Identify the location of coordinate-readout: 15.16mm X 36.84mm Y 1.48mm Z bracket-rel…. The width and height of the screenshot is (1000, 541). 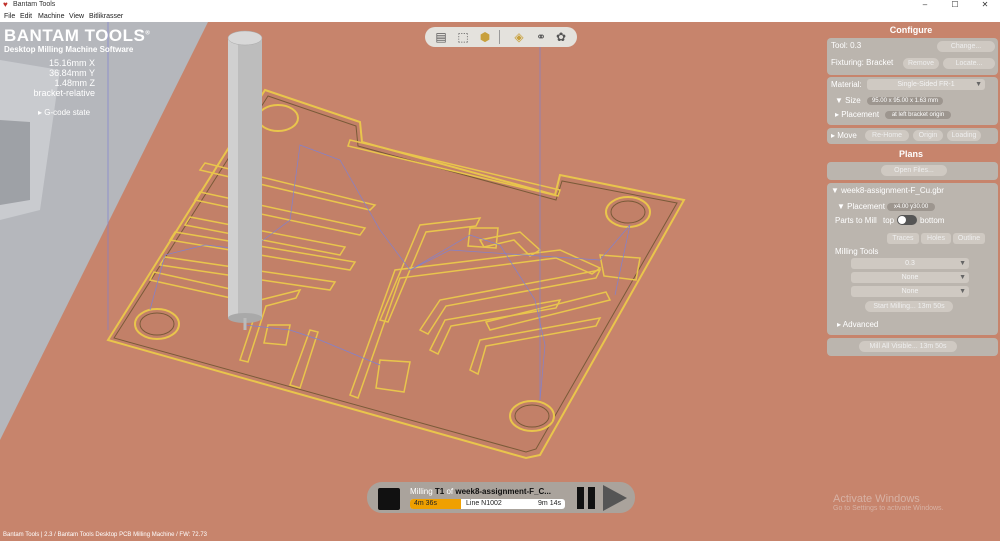
(52, 78).